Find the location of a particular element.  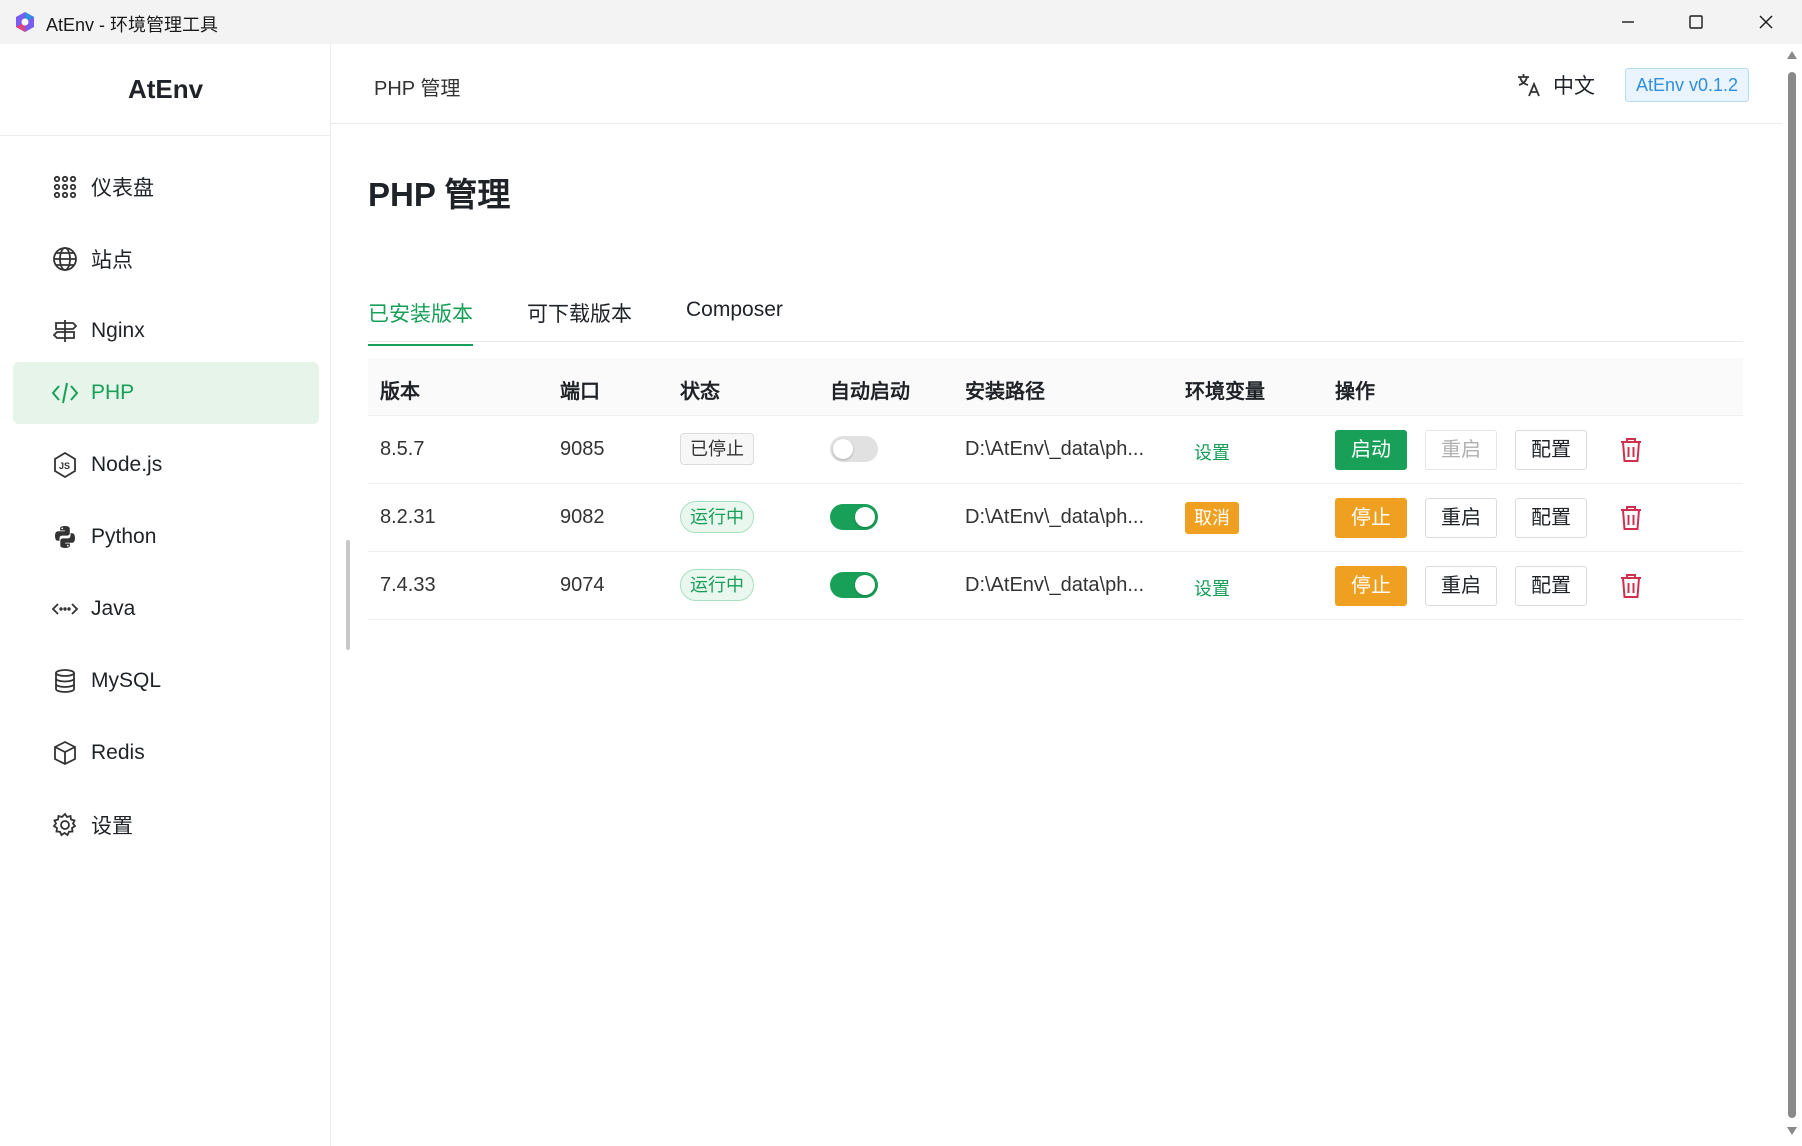

sidebar-scrollbar is located at coordinates (348, 595).